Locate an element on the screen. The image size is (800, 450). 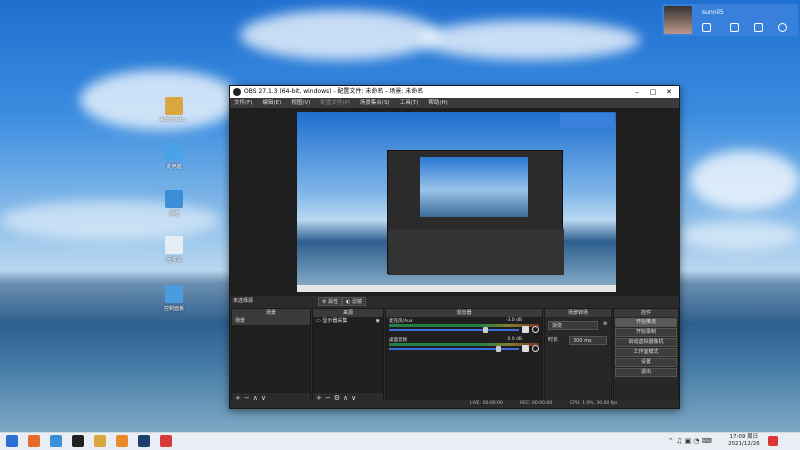
channel-db: 0.0 dB is located at coordinates (514, 339).